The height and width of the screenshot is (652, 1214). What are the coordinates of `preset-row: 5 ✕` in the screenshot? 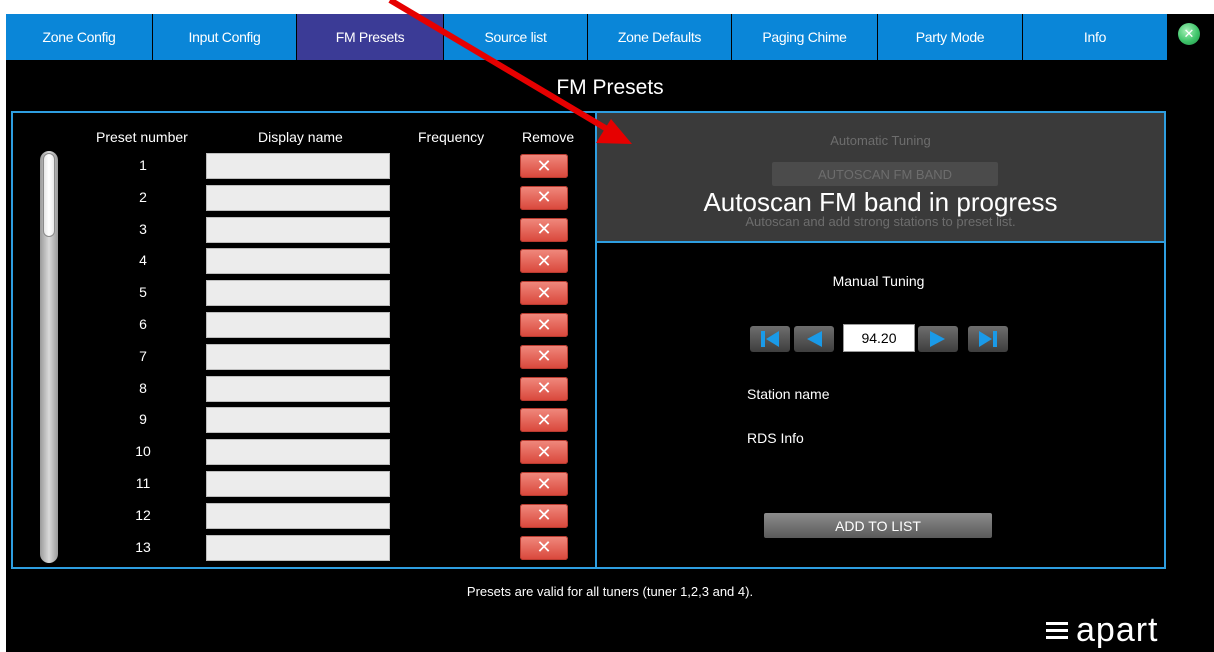 It's located at (303, 293).